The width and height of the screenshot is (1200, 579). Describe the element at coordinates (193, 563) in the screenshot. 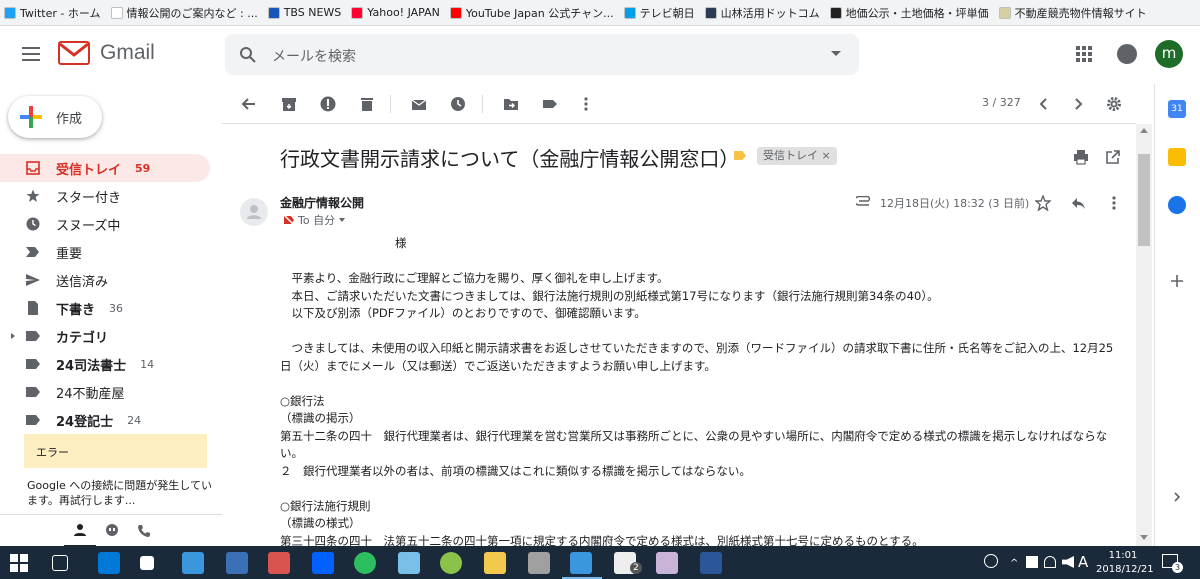

I see `internet-explorer-icon` at that location.